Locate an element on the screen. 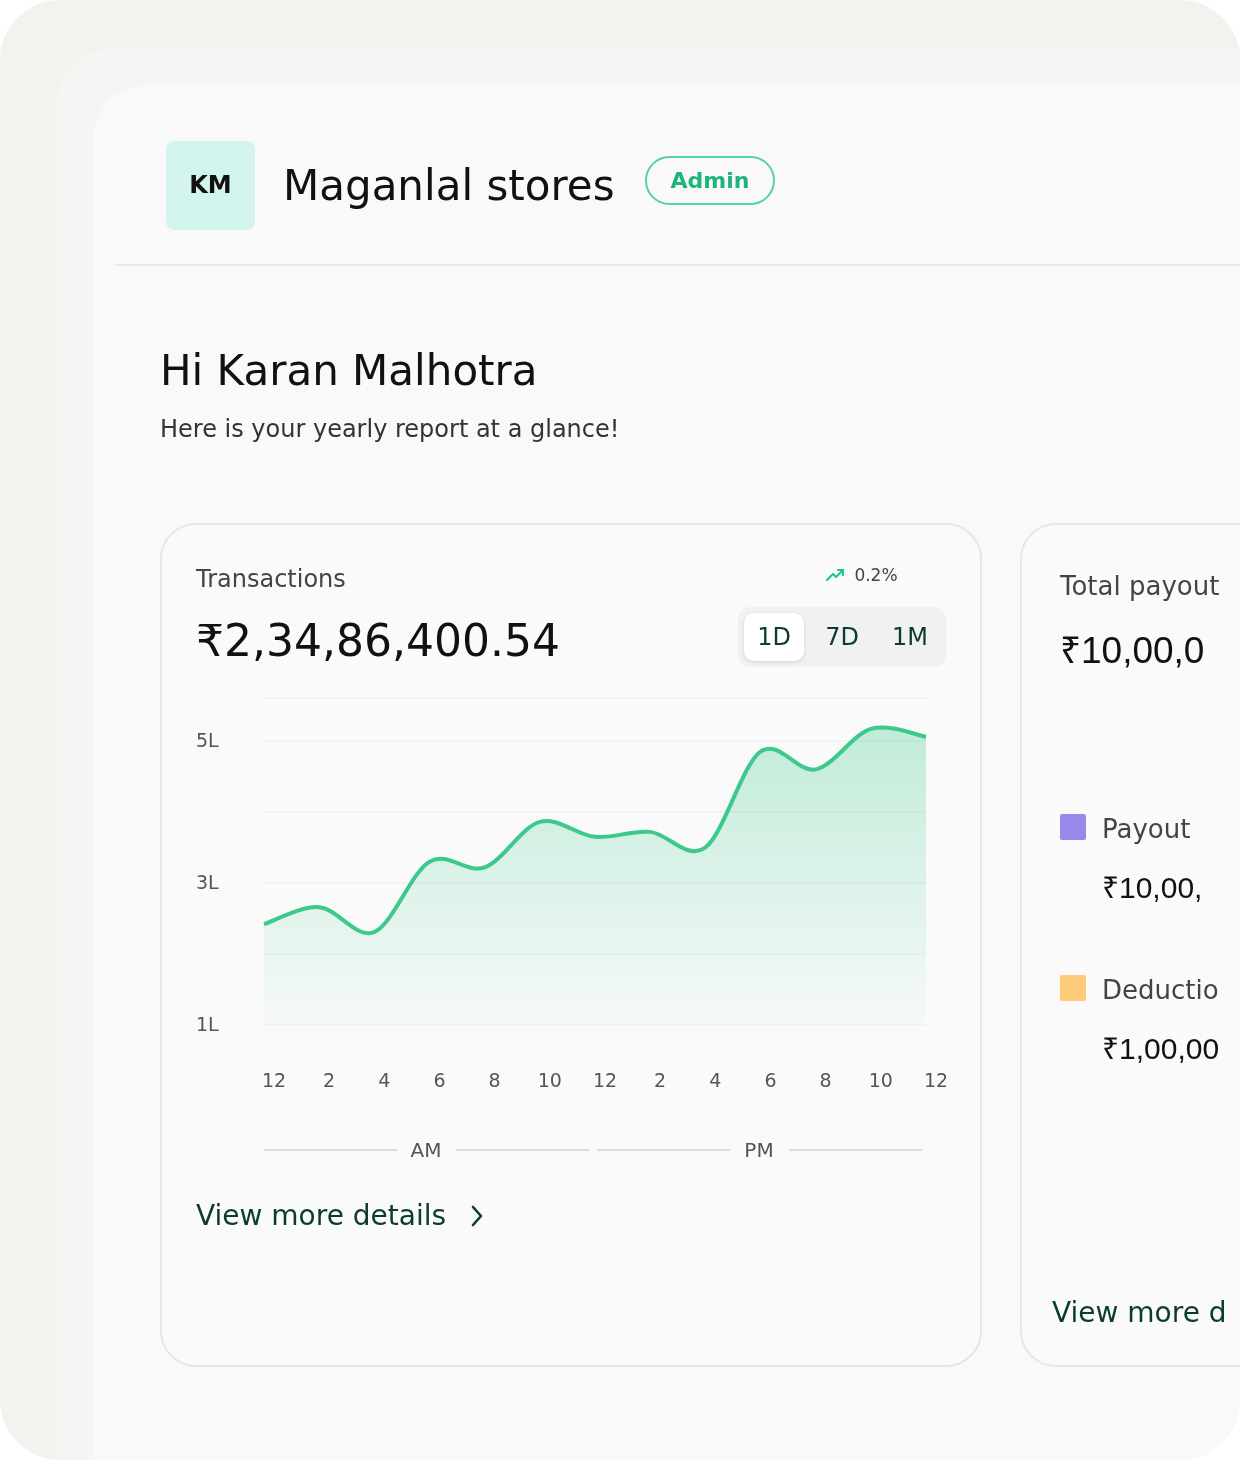 This screenshot has width=1240, height=1460. card-title: Total payout is located at coordinates (1140, 586).